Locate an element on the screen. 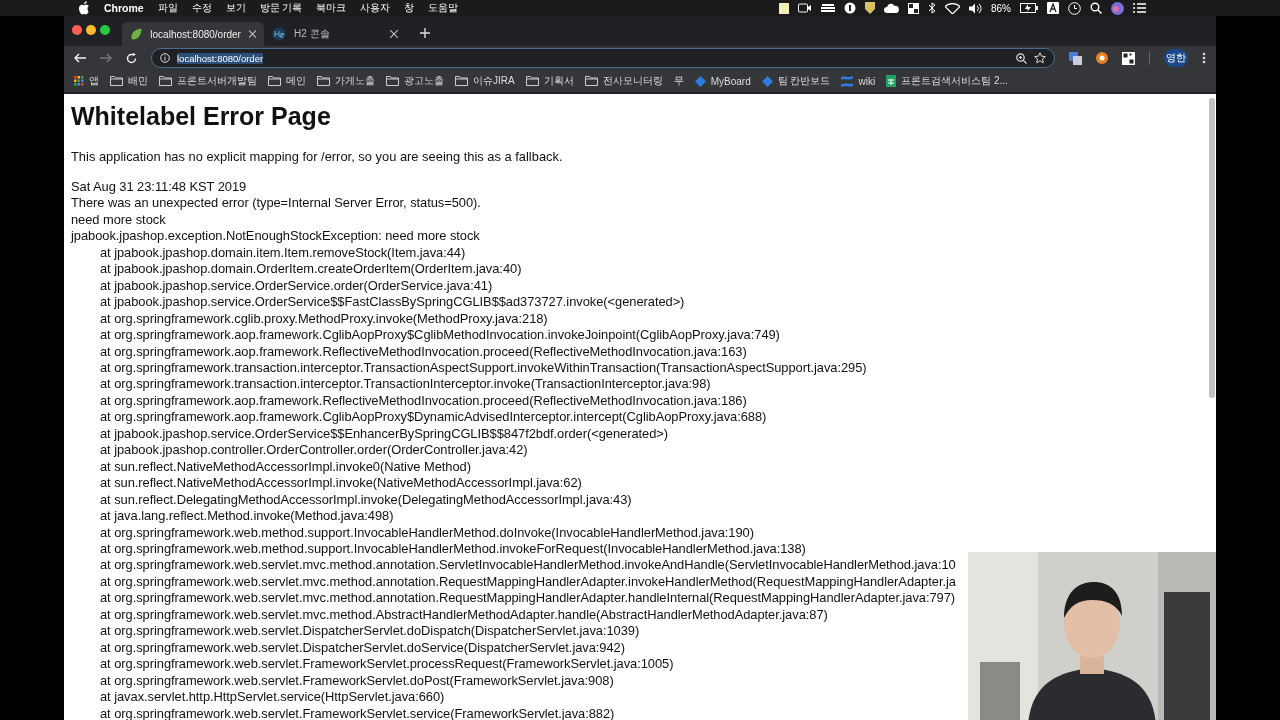 This screenshot has height=720, width=1280. stack-trace-line: at jpabook.jpashop.domain.item.Item.removeStock(Item.java:44) is located at coordinates (283, 253).